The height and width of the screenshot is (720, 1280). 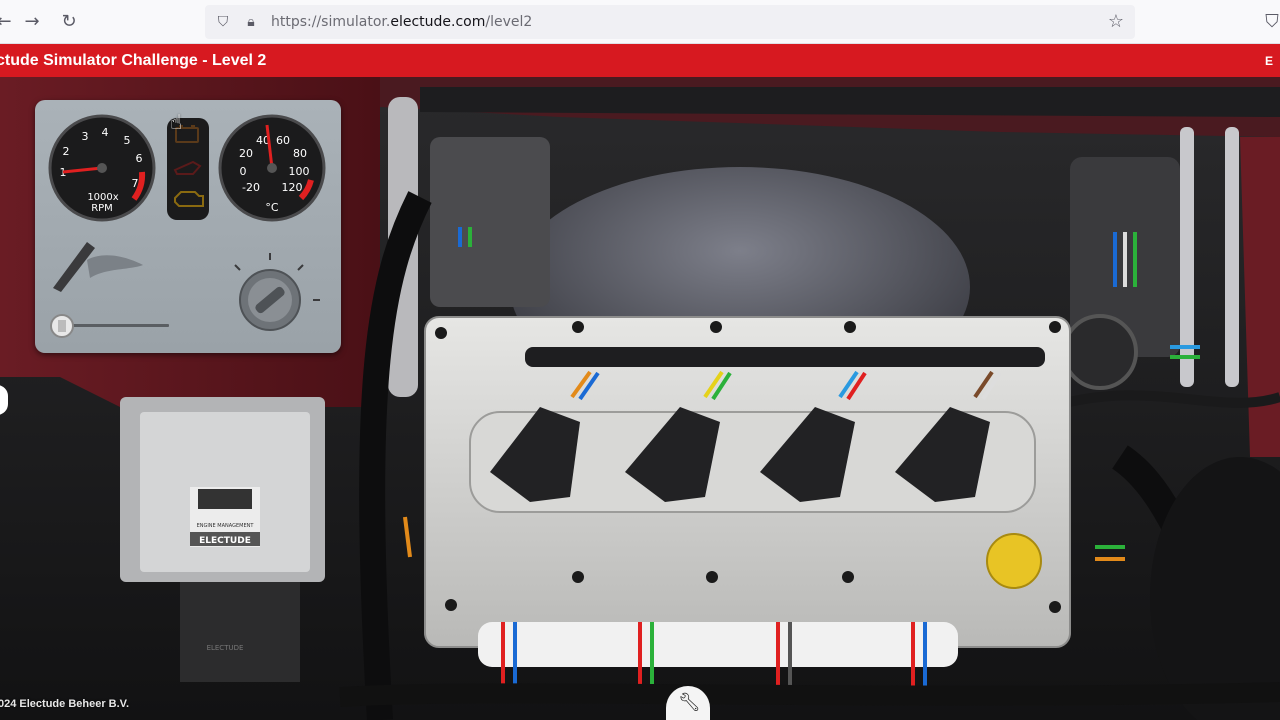 I want to click on ignition-switch-knob, so click(x=277, y=292).